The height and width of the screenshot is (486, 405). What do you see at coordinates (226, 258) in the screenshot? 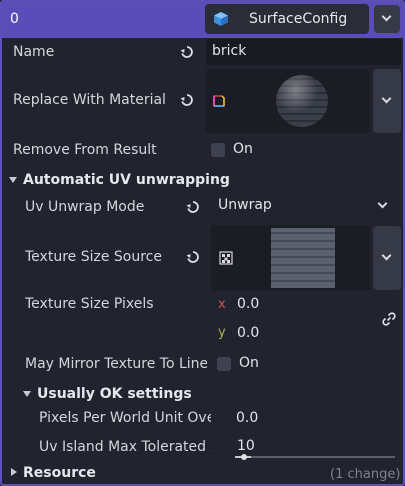
I see `texture-icon` at bounding box center [226, 258].